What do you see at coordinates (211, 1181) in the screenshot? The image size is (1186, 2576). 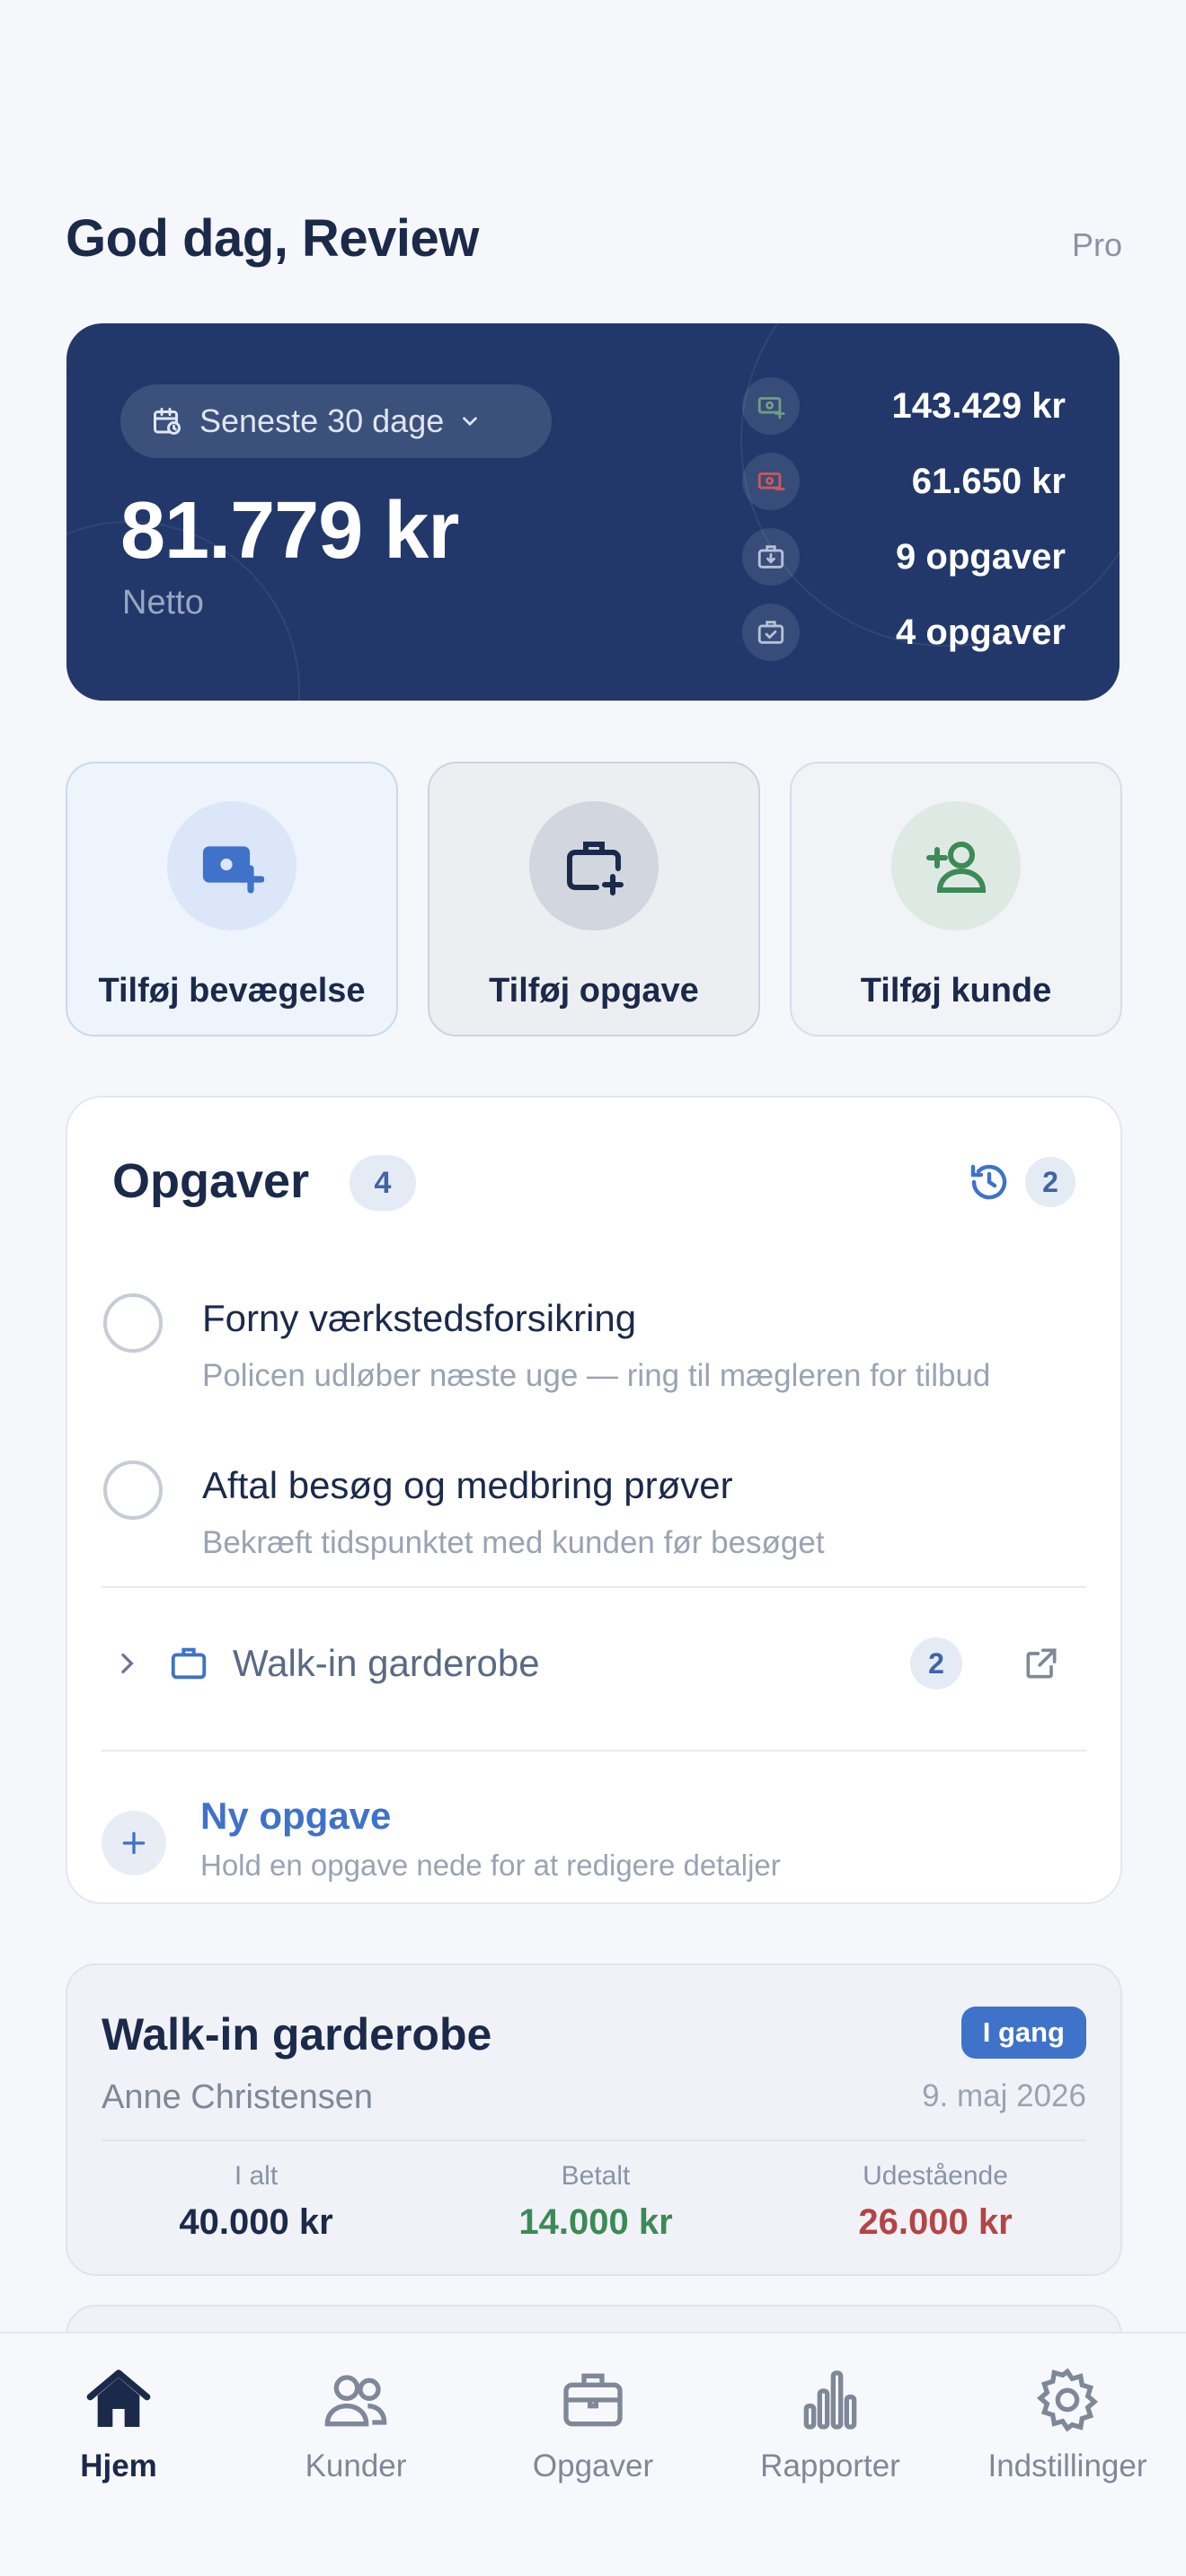 I see `tasks-title: Opgaver` at bounding box center [211, 1181].